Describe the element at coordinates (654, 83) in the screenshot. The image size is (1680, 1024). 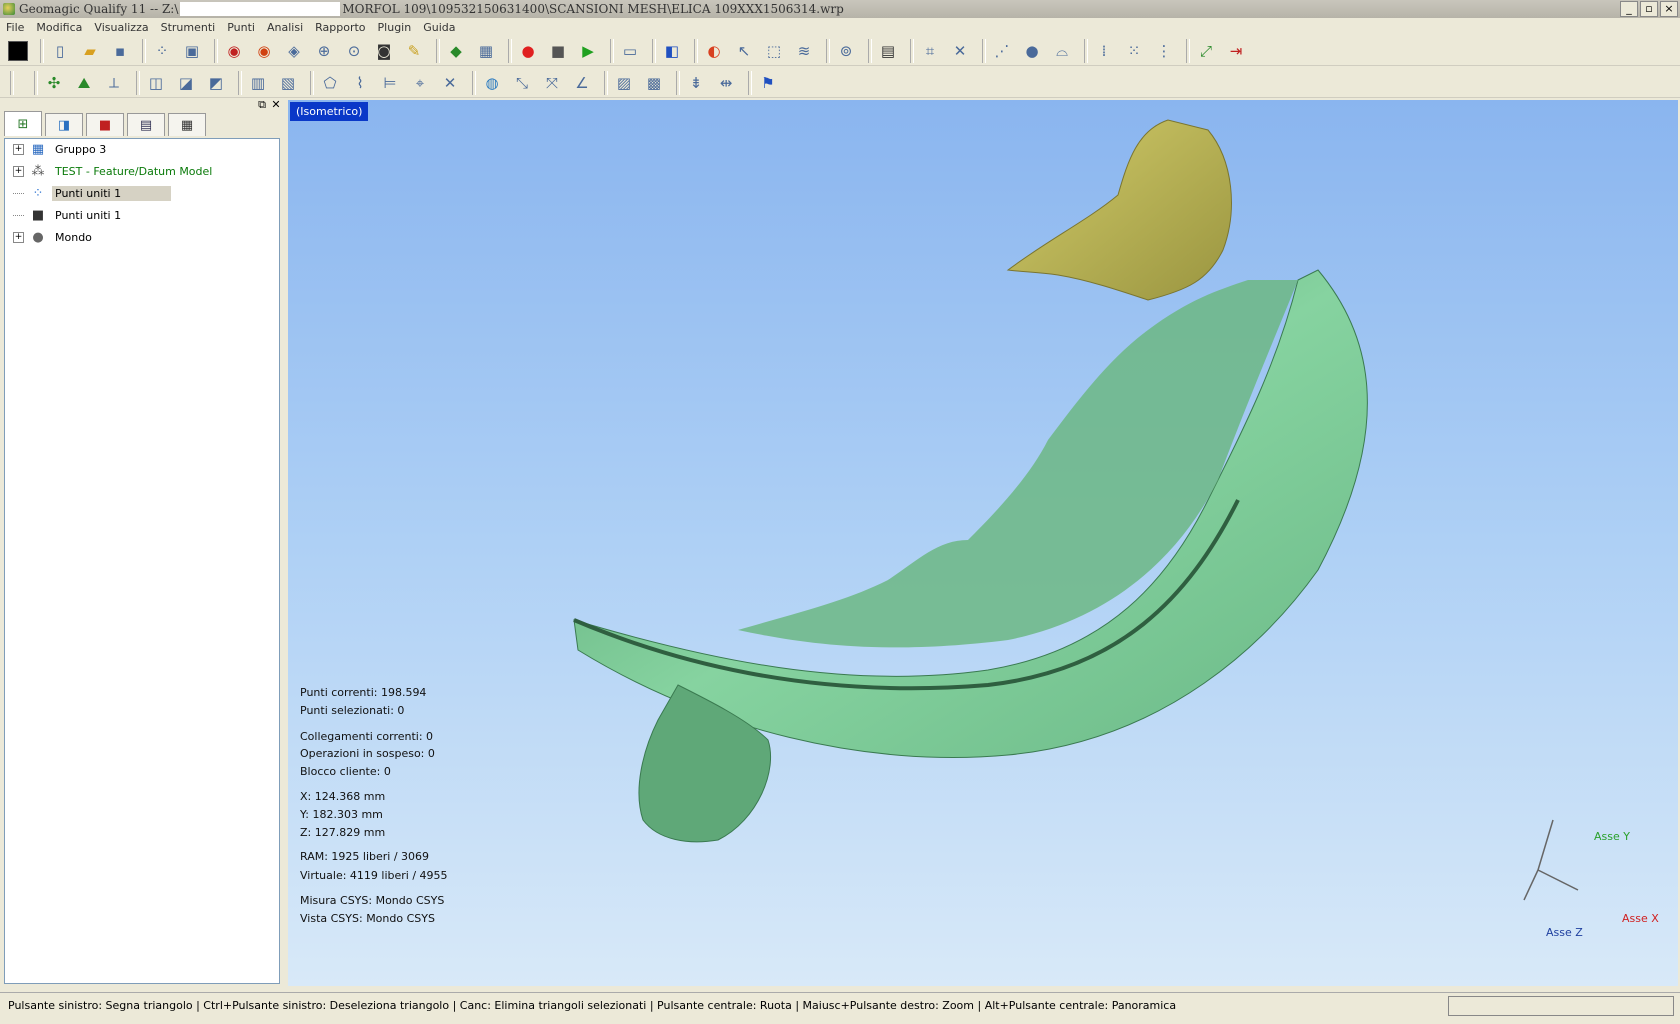
I see `settings-icon: ▩` at that location.